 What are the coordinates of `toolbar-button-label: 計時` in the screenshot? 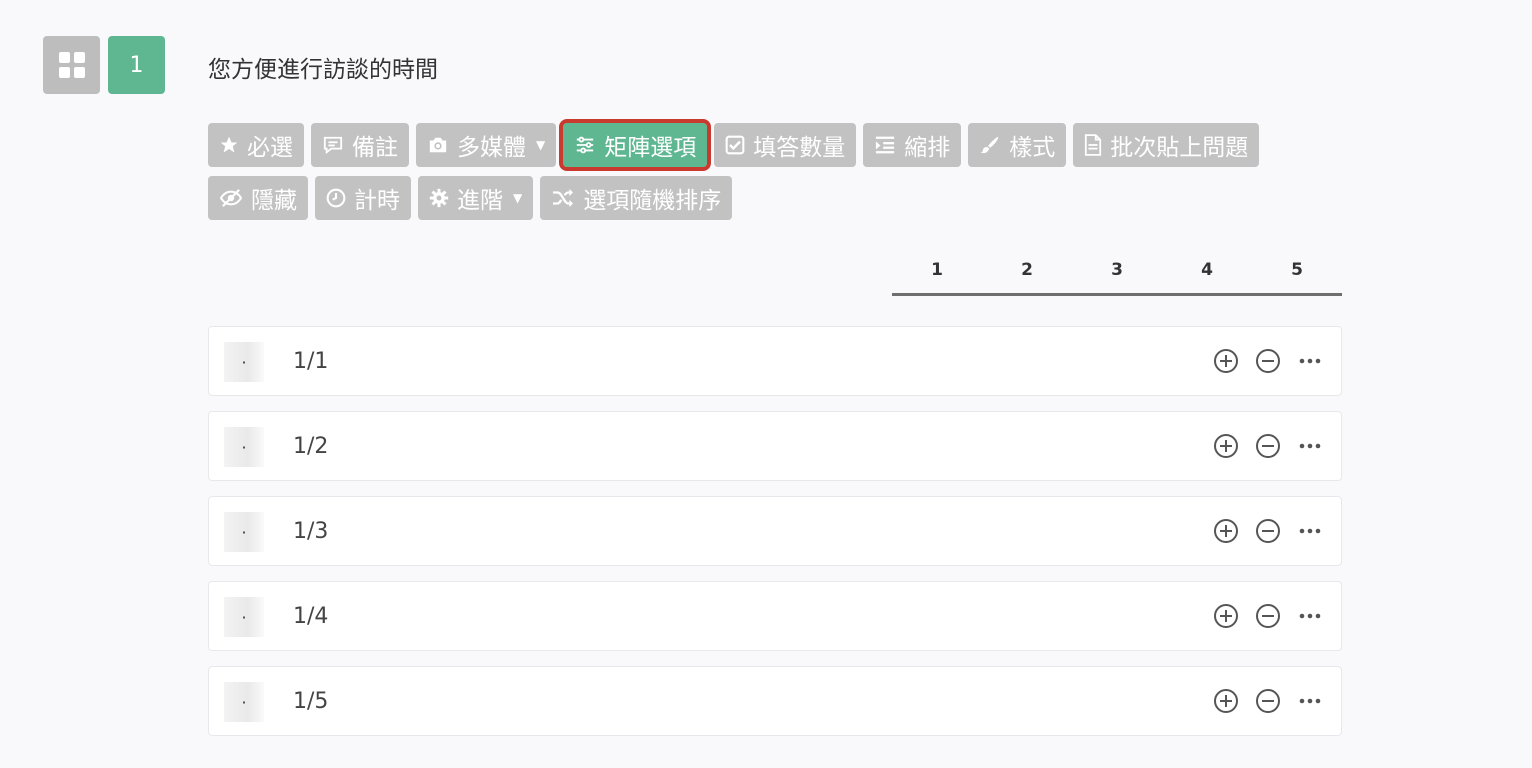 It's located at (377, 201).